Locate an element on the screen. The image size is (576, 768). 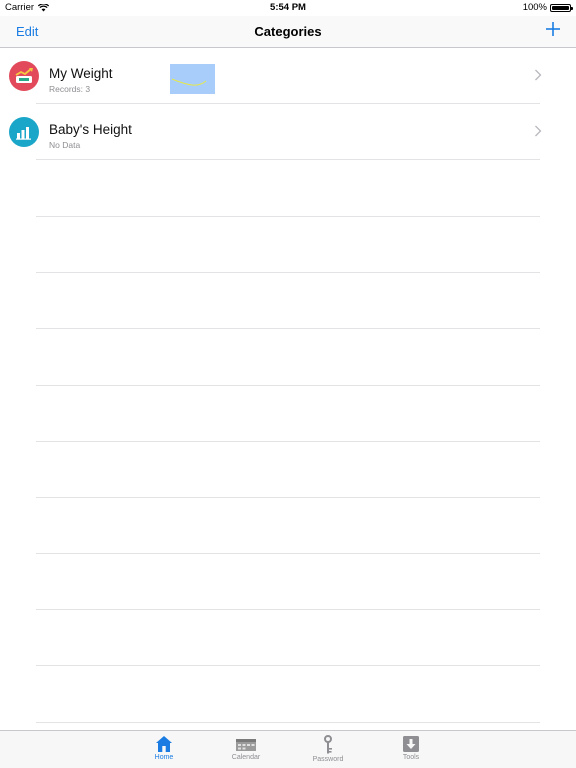
plus-icon is located at coordinates (553, 29).